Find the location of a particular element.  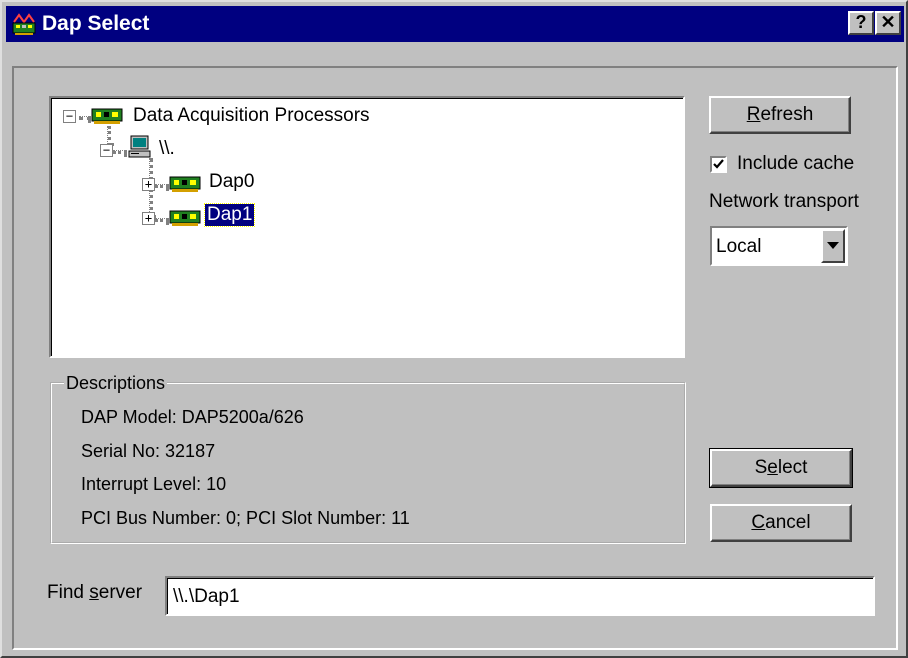

find-server-label: Find server is located at coordinates (94, 593).